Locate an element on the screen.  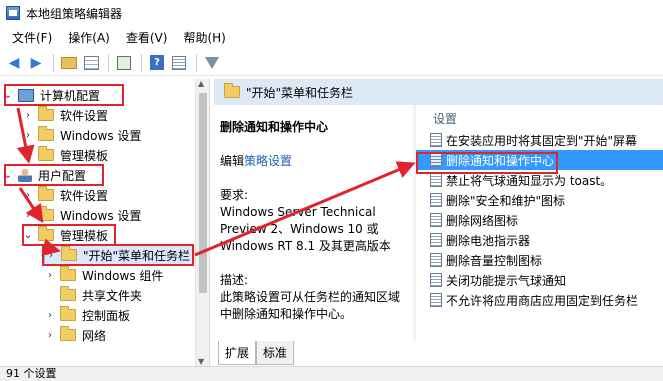
tree-item-network: › 网络 is located at coordinates (75, 335).